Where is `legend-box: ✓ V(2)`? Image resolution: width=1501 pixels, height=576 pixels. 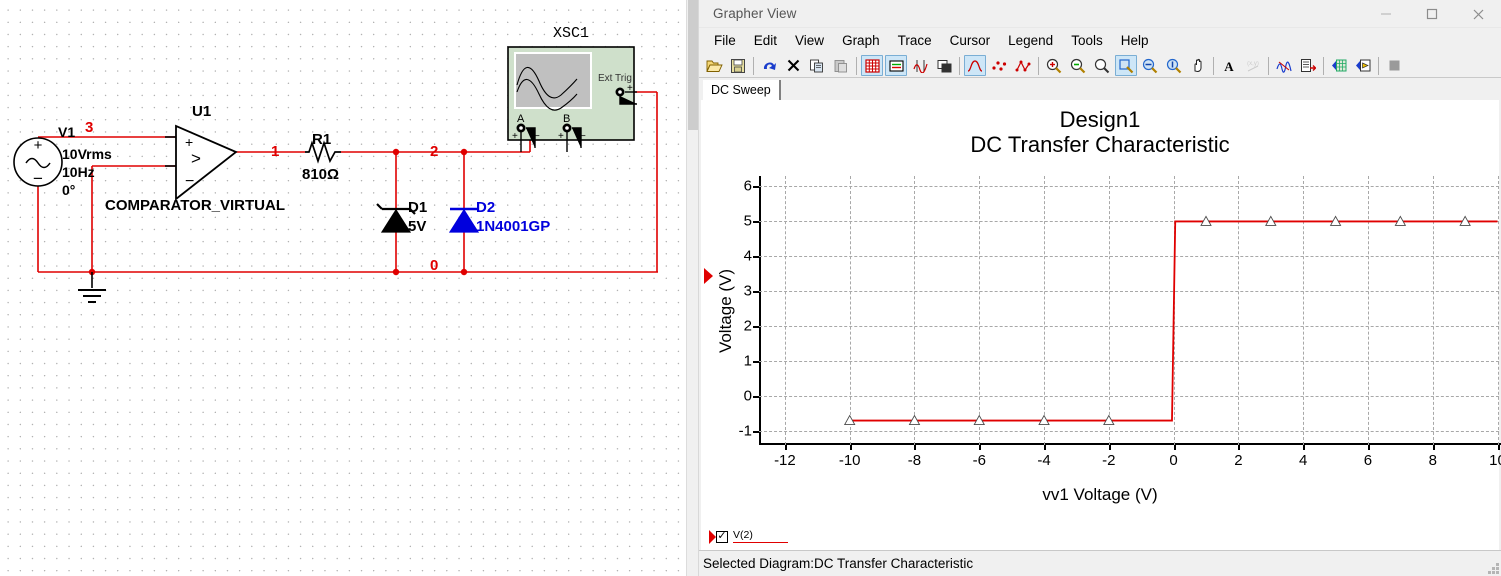 legend-box: ✓ V(2) is located at coordinates (1100, 536).